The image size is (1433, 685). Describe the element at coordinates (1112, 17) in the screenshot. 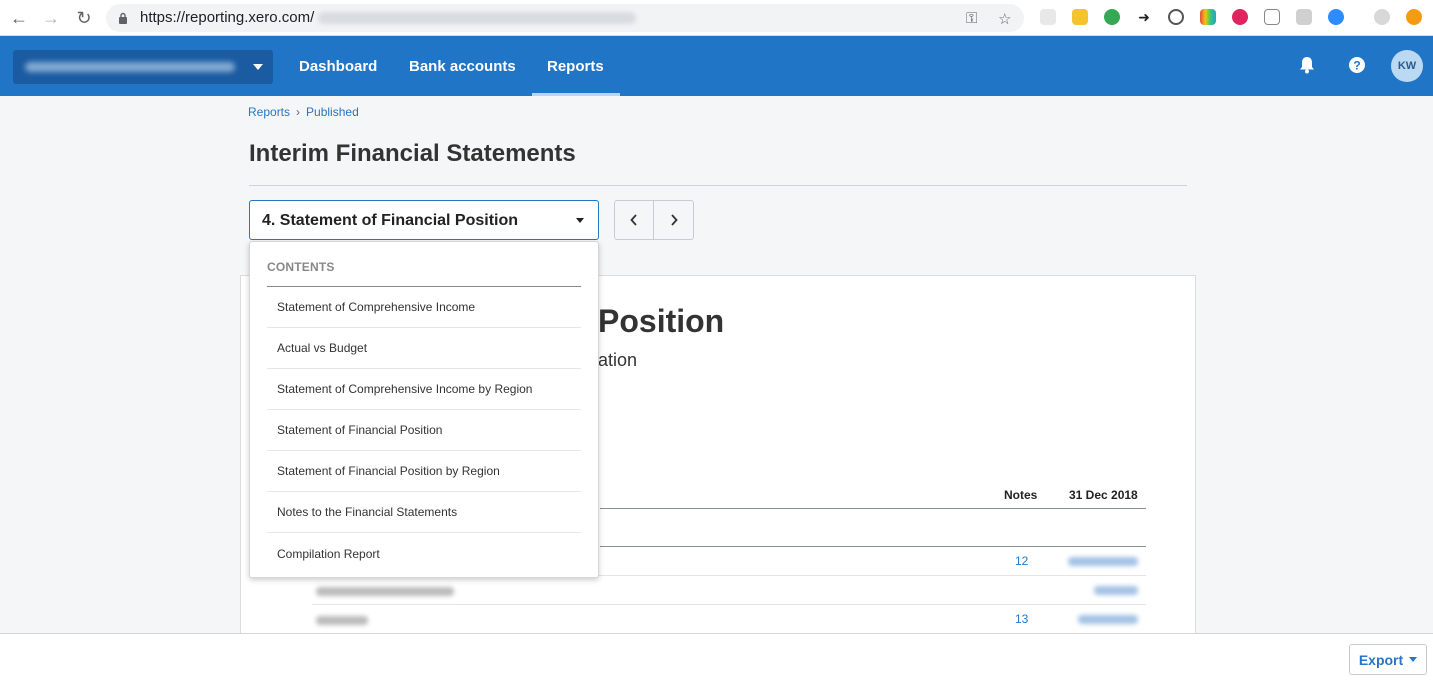

I see `grammarly-icon` at that location.